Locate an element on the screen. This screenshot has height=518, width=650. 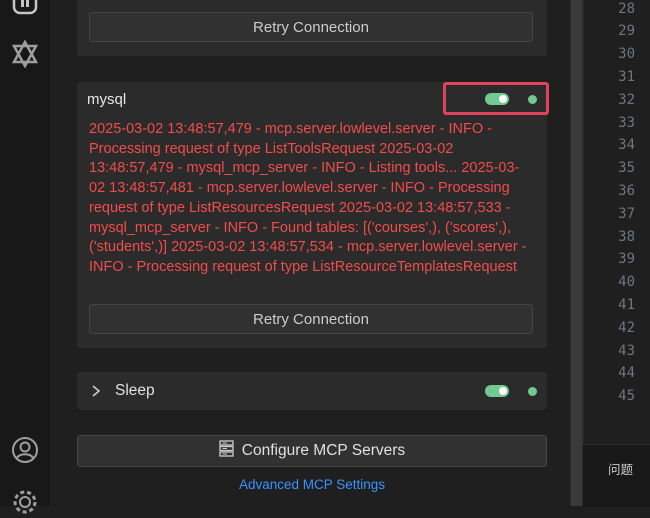
server-name: mysql is located at coordinates (107, 99).